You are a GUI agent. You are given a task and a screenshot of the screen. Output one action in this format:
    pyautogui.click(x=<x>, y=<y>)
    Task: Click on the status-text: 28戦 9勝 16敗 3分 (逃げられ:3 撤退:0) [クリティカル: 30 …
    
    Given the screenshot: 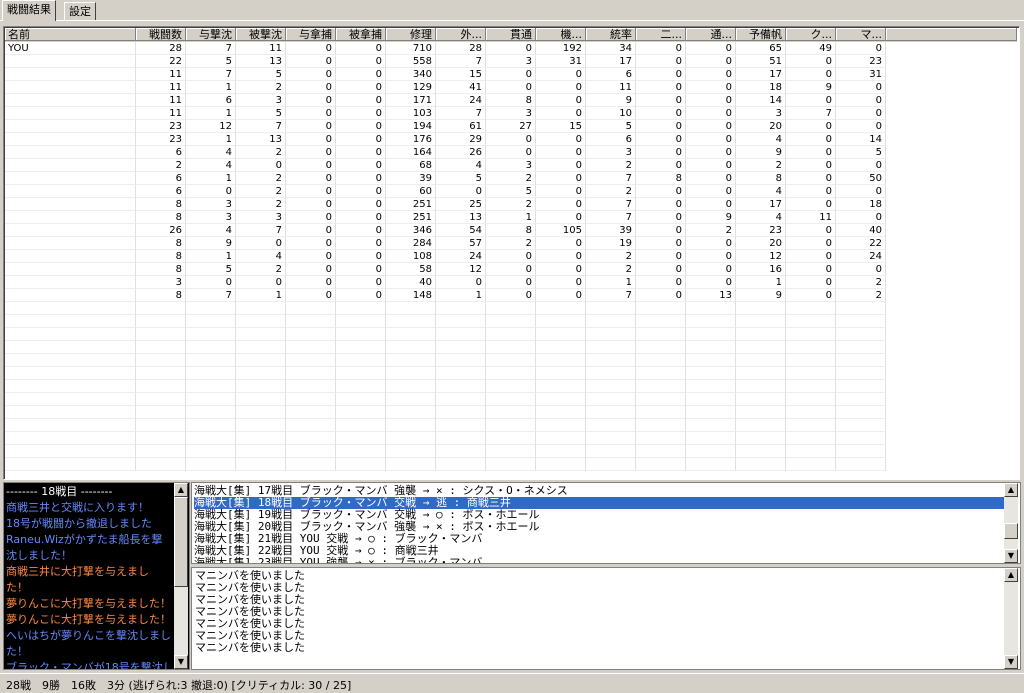 What is the action you would take?
    pyautogui.click(x=179, y=685)
    